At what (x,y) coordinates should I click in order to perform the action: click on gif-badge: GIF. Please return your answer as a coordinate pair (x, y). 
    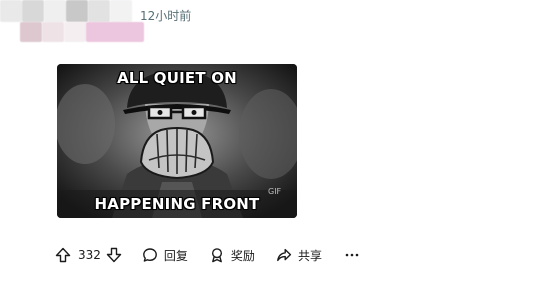
    Looking at the image, I should click on (275, 191).